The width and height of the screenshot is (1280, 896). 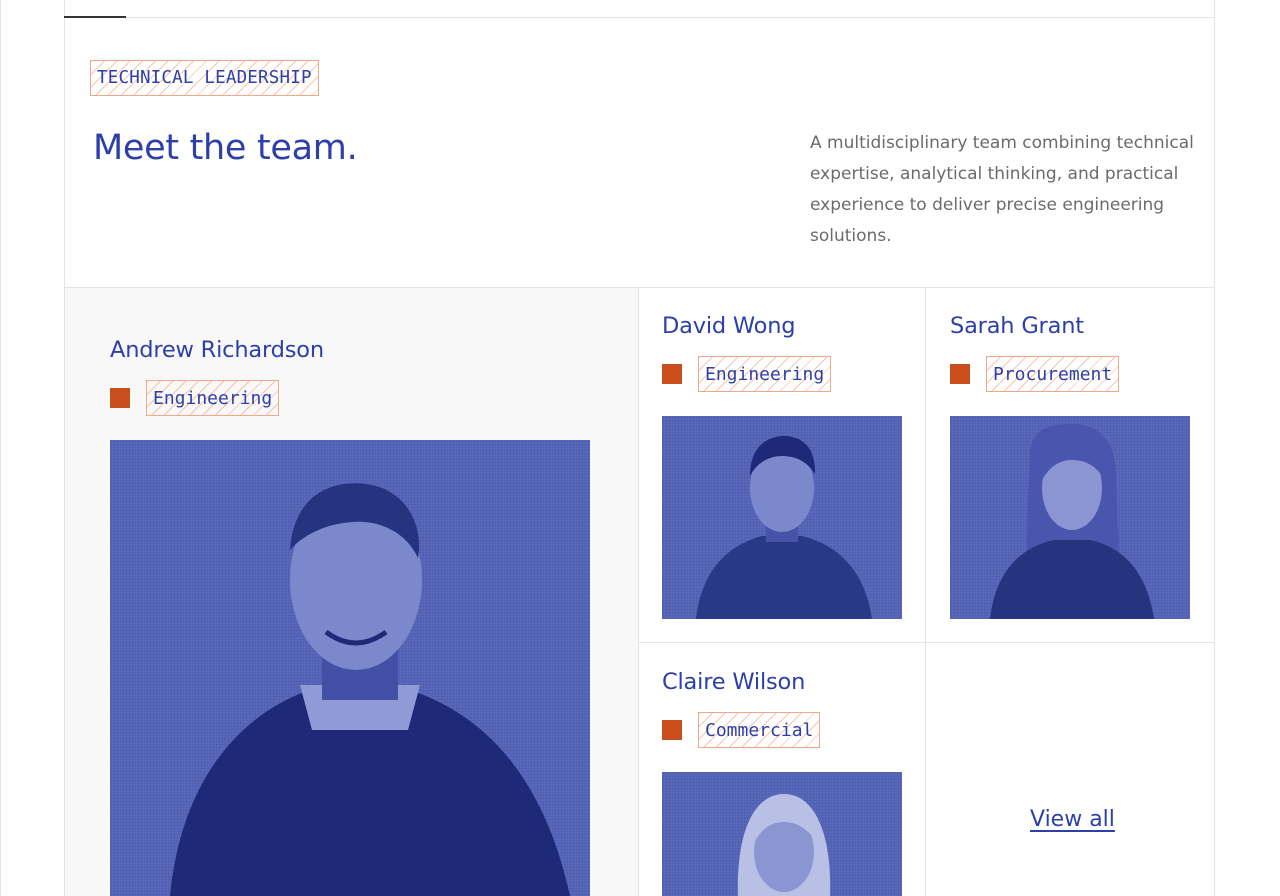 I want to click on member-name: David Wong, so click(x=729, y=326).